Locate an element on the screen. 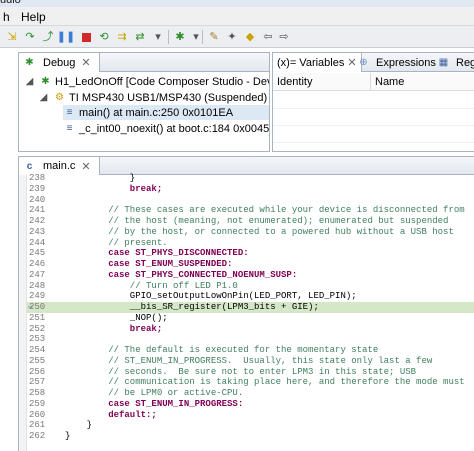  tab-registers-label: Registers is located at coordinates (465, 62).